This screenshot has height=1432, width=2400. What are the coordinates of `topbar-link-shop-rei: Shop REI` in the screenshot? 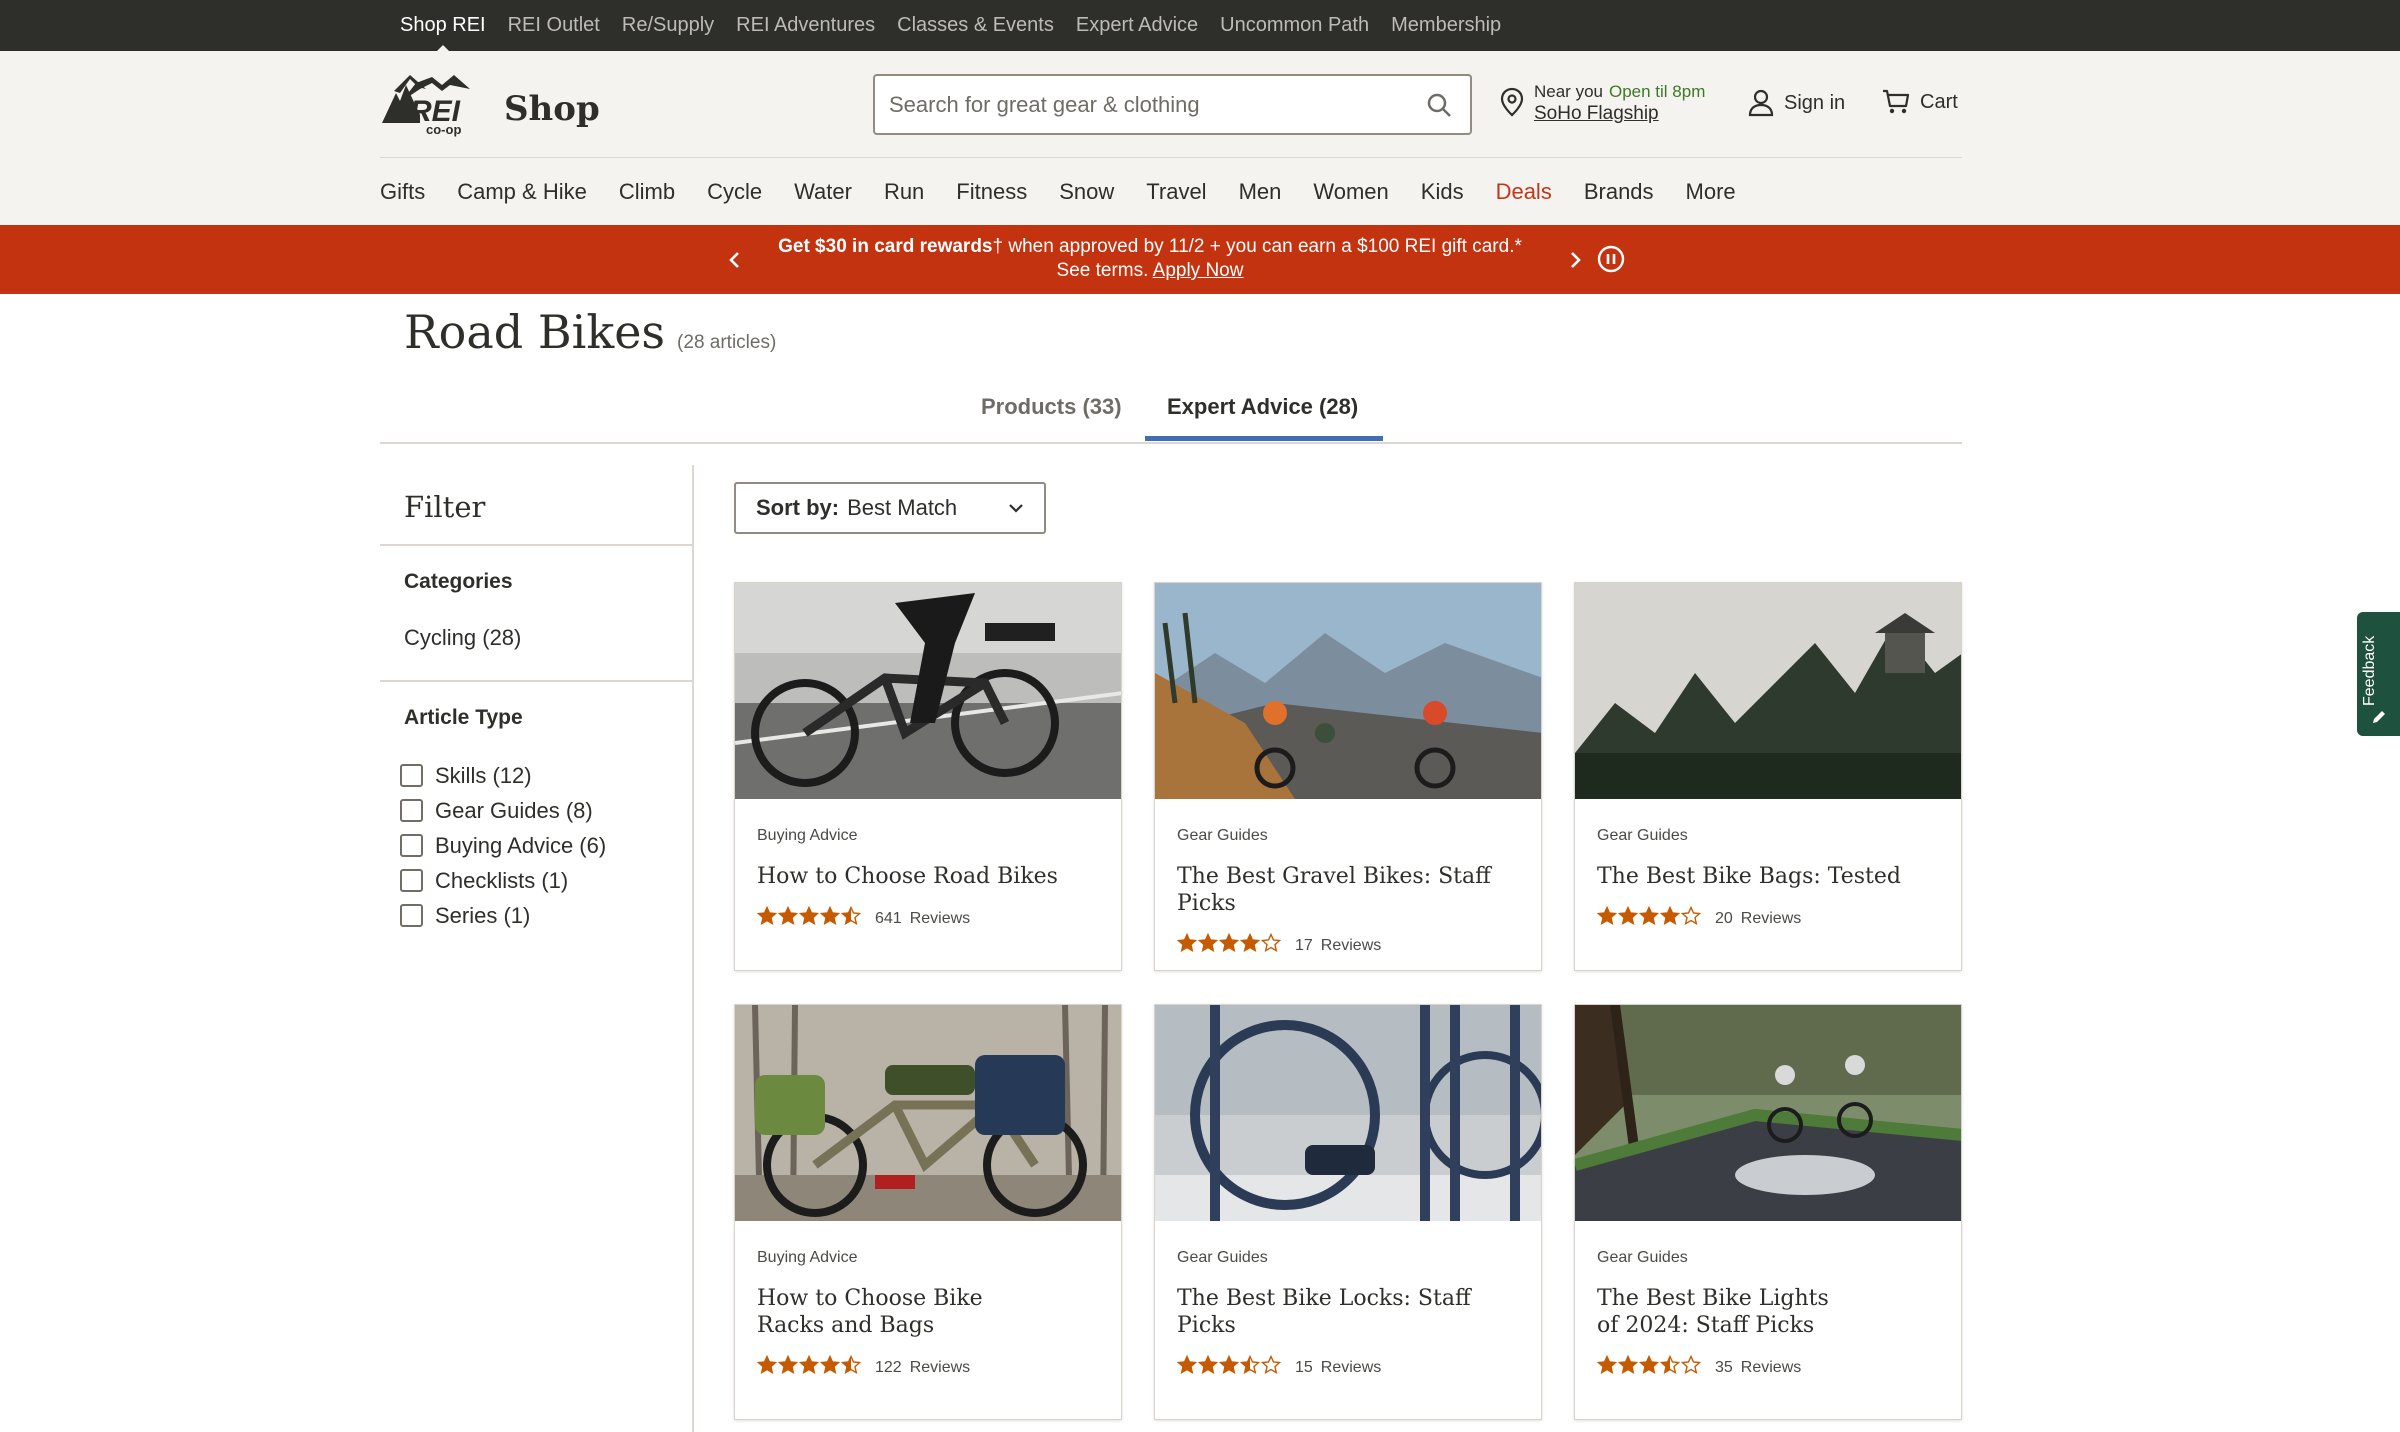 It's located at (443, 34).